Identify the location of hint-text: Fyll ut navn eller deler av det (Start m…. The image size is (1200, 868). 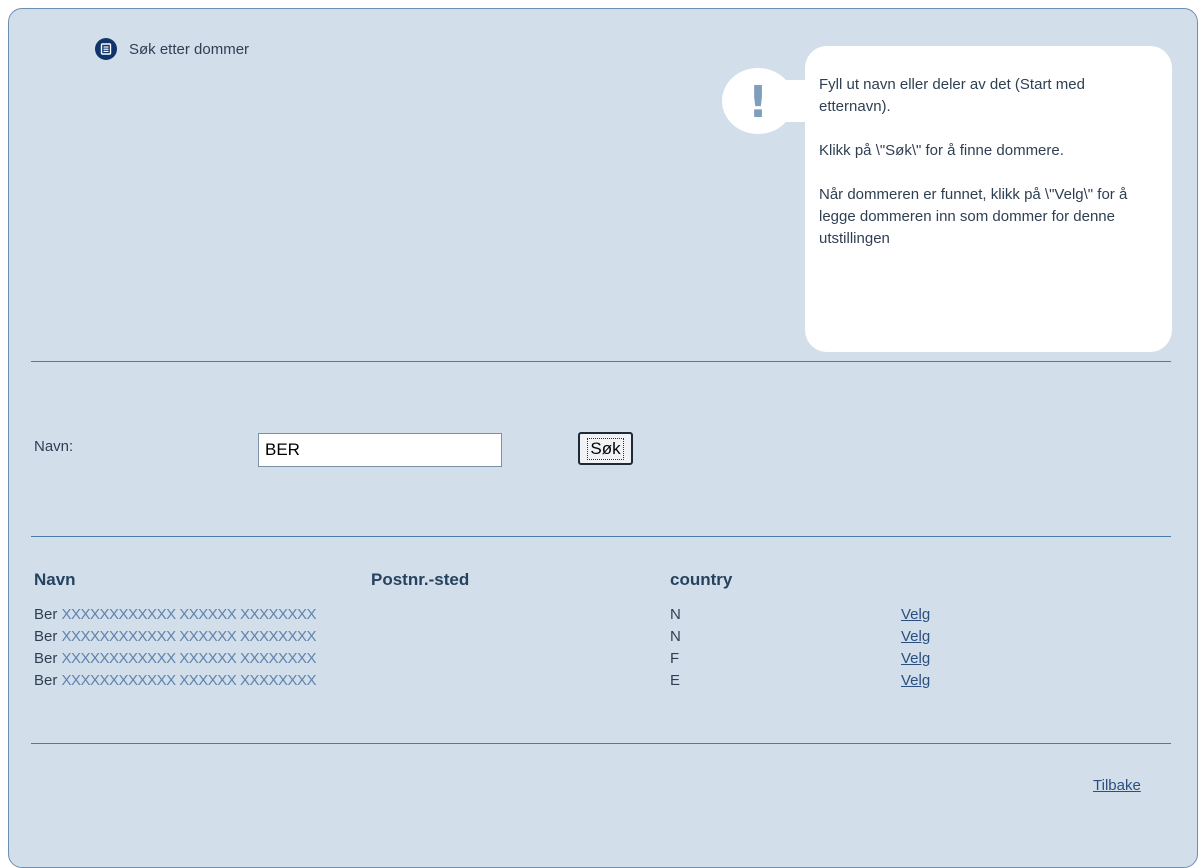
(952, 95).